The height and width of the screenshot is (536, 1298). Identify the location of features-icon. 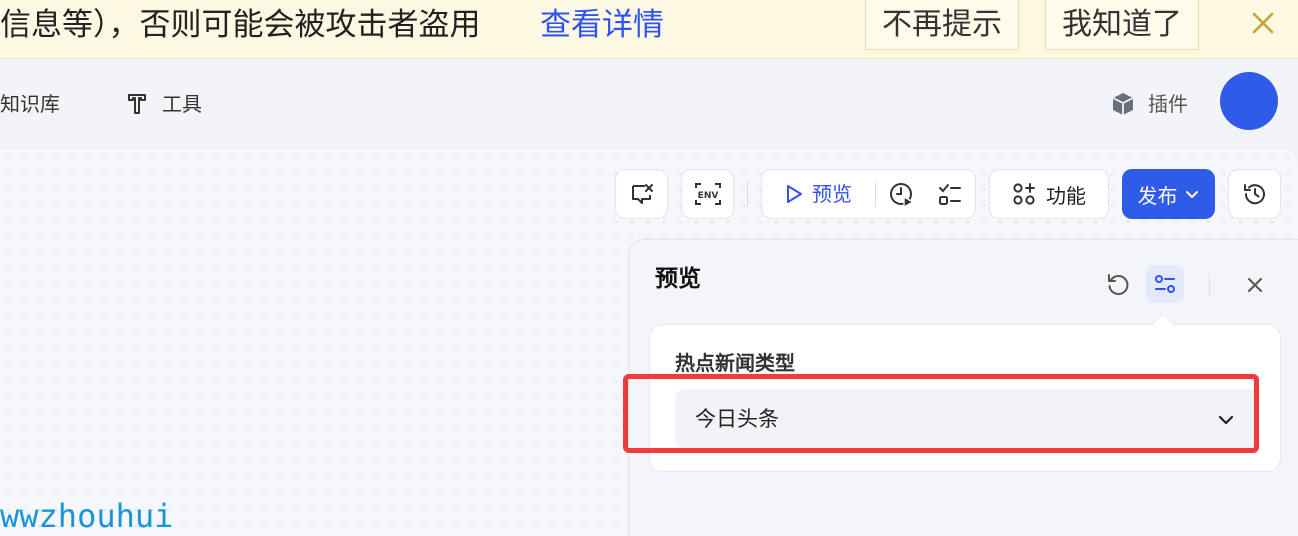
(1024, 194).